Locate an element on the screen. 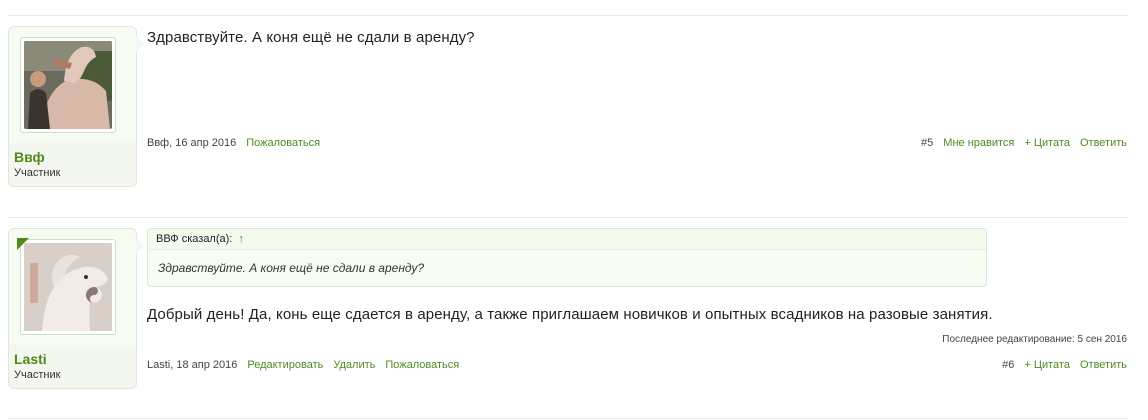 This screenshot has width=1148, height=420. post-actions: #6 + Цитата Ответить is located at coordinates (1064, 365).